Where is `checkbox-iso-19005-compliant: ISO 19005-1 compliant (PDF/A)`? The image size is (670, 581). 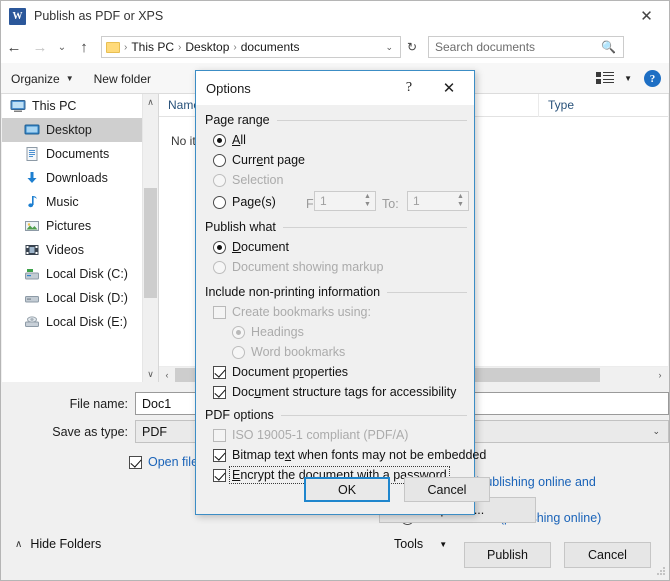 checkbox-iso-19005-compliant: ISO 19005-1 compliant (PDF/A) is located at coordinates (310, 435).